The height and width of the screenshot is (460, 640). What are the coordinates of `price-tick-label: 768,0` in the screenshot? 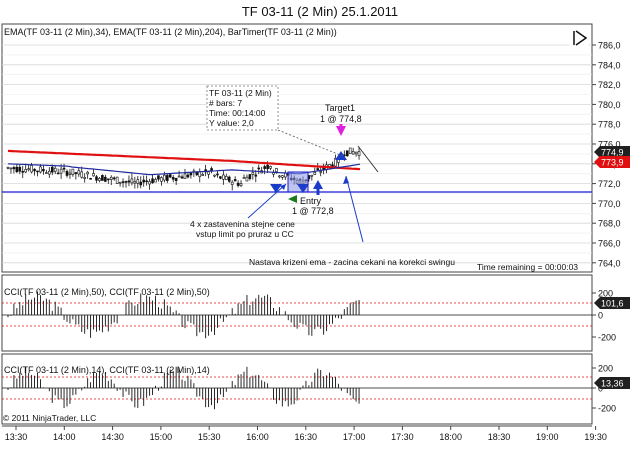 It's located at (609, 224).